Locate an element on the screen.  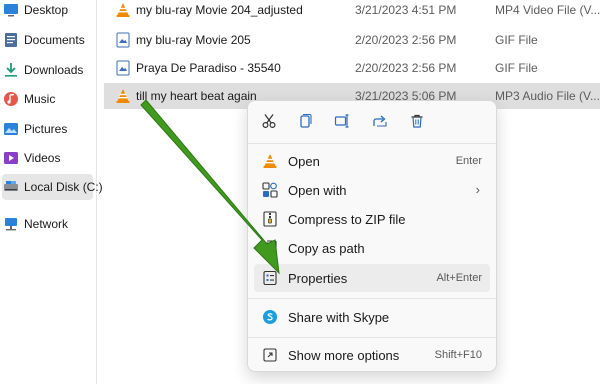
file-name: Praya De Paradiso - 35540 is located at coordinates (208, 68).